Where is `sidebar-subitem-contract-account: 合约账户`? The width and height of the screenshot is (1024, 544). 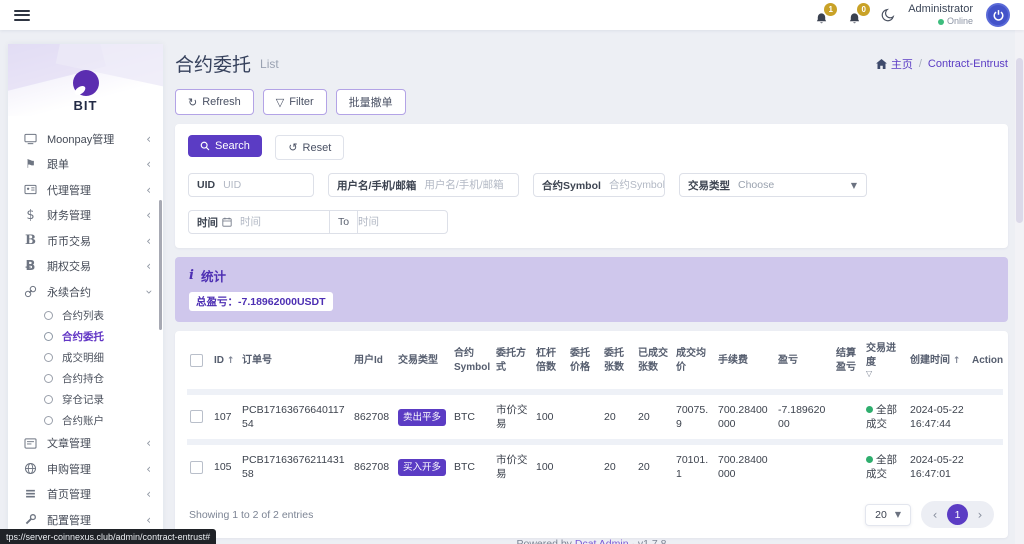
sidebar-subitem-contract-account: 合约账户 is located at coordinates (85, 420).